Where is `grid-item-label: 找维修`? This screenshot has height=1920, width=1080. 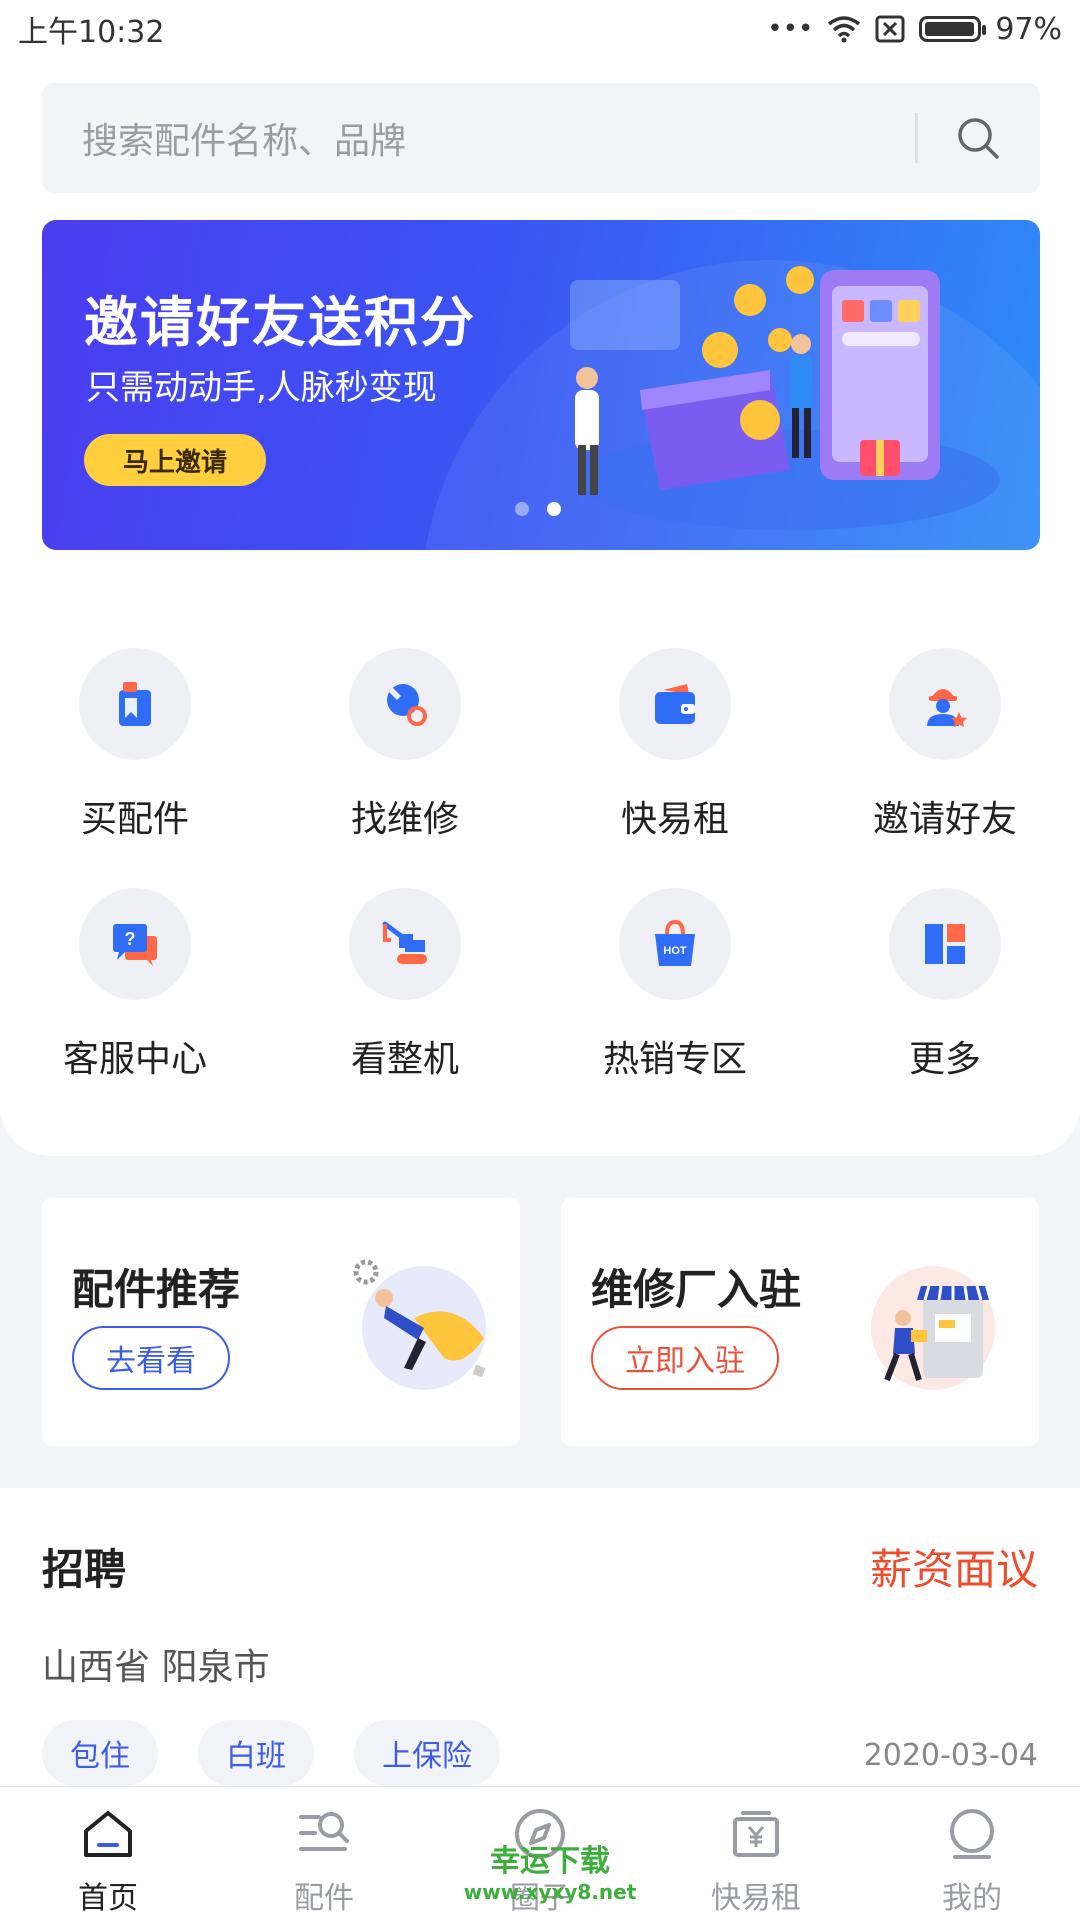 grid-item-label: 找维修 is located at coordinates (404, 819).